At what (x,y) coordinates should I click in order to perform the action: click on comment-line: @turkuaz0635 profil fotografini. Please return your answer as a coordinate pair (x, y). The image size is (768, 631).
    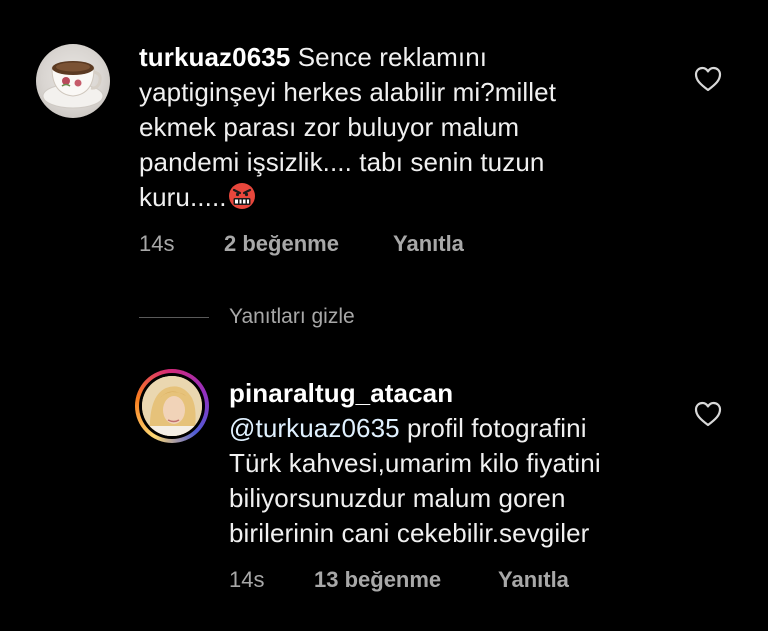
    Looking at the image, I should click on (459, 428).